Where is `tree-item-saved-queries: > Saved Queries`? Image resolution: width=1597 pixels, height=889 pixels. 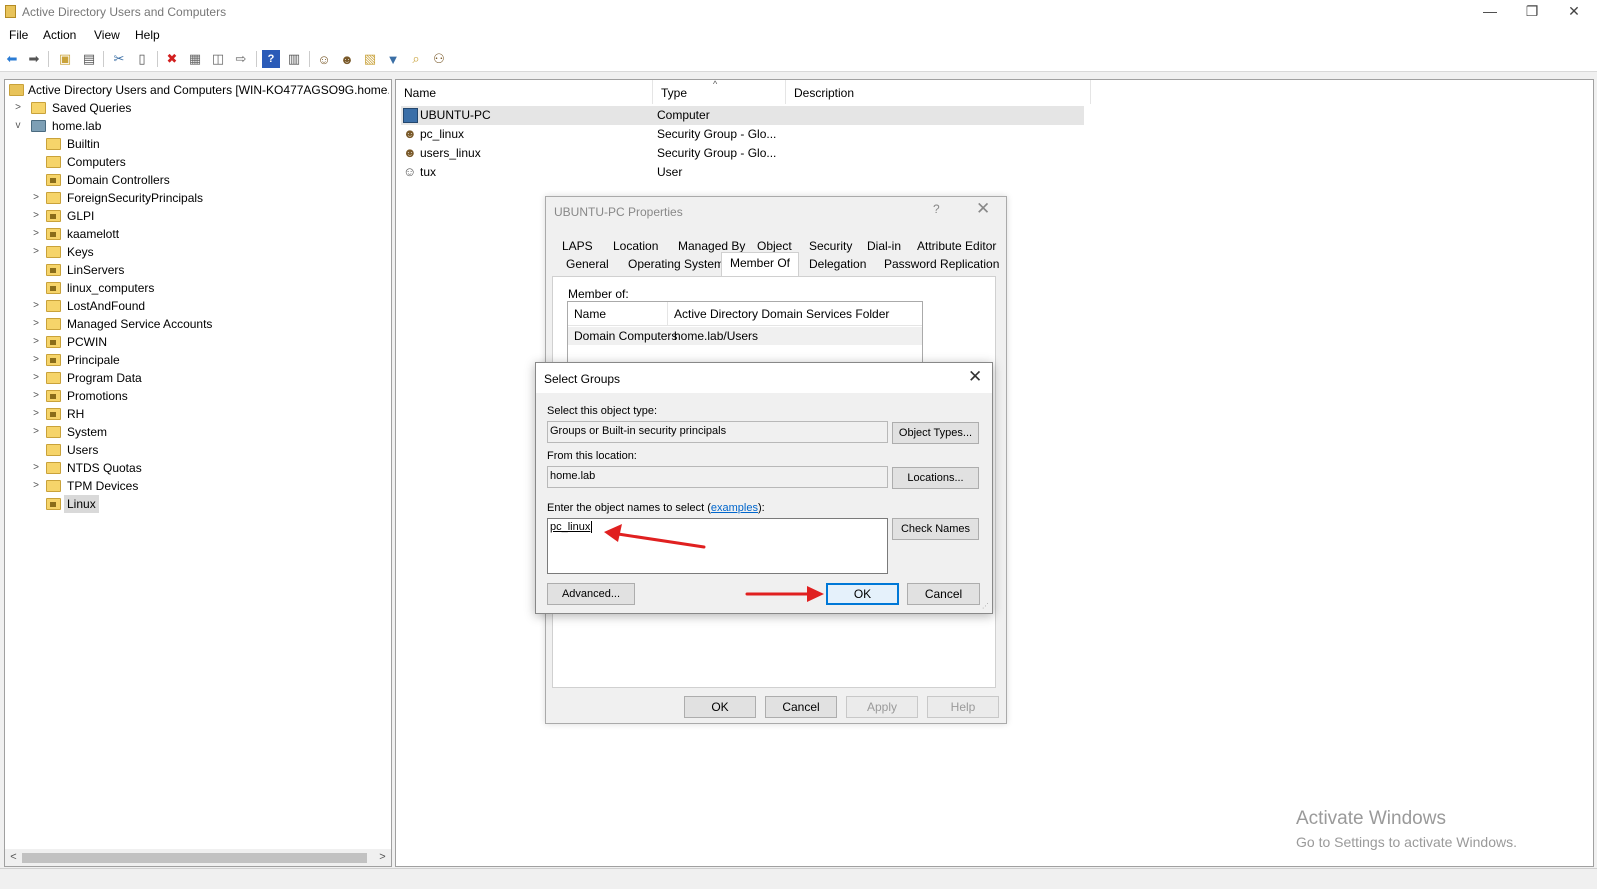
tree-item-saved-queries: > Saved Queries is located at coordinates (189, 108).